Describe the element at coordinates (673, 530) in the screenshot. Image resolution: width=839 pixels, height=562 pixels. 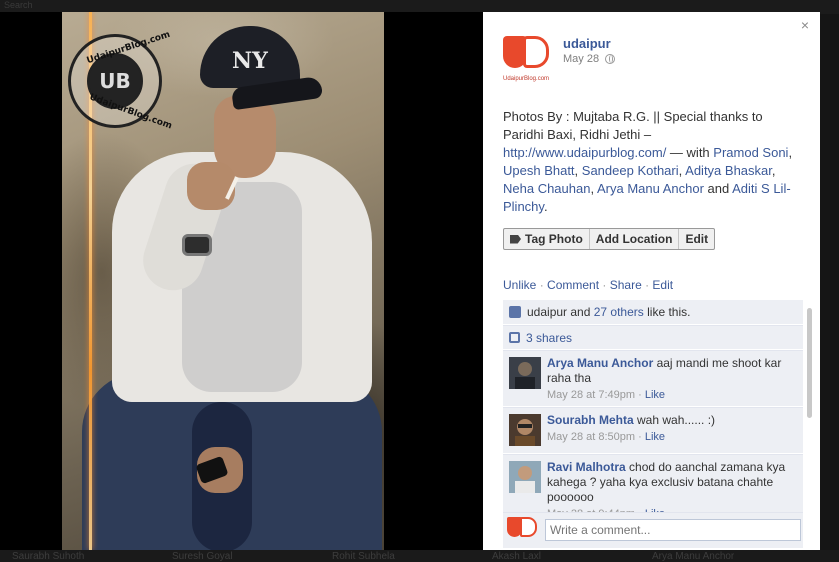
I see `comment-input` at that location.